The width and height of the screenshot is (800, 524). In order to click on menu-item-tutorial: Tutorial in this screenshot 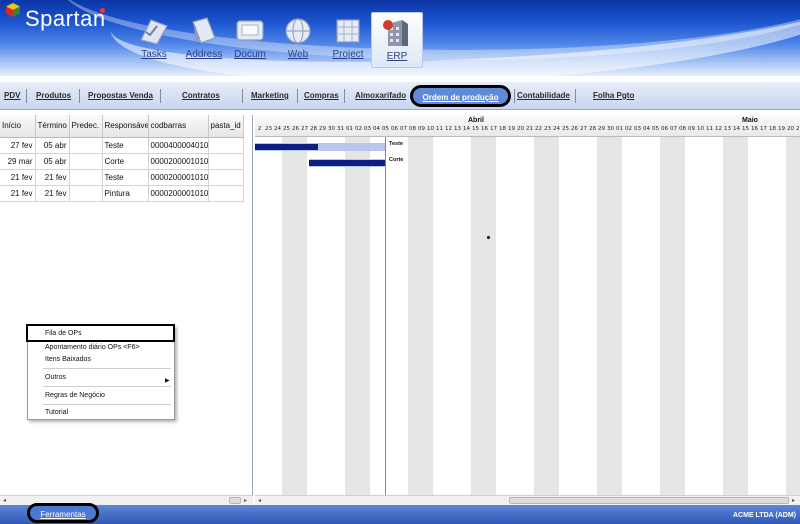, I will do `click(56, 412)`.